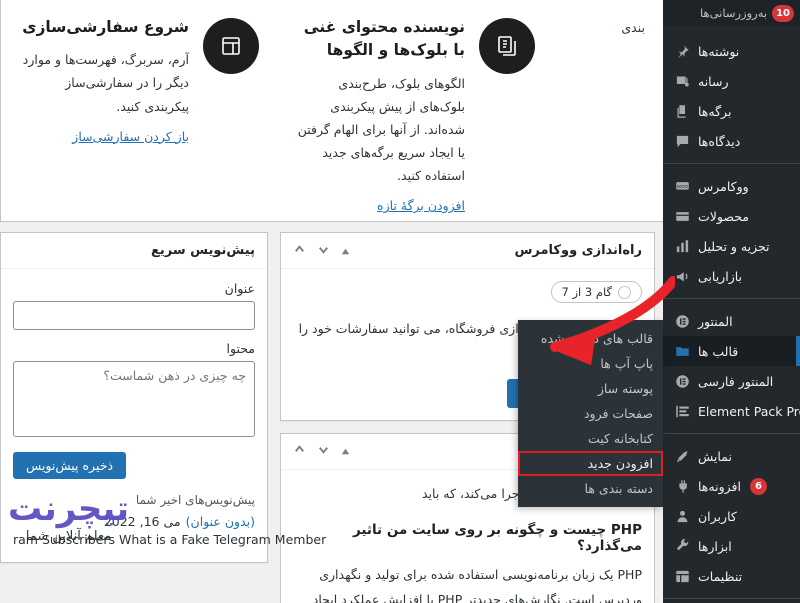  Describe the element at coordinates (195, 500) in the screenshot. I see `recent-drafts-heading: پیش‌نویس‌های اخیر شما` at that location.